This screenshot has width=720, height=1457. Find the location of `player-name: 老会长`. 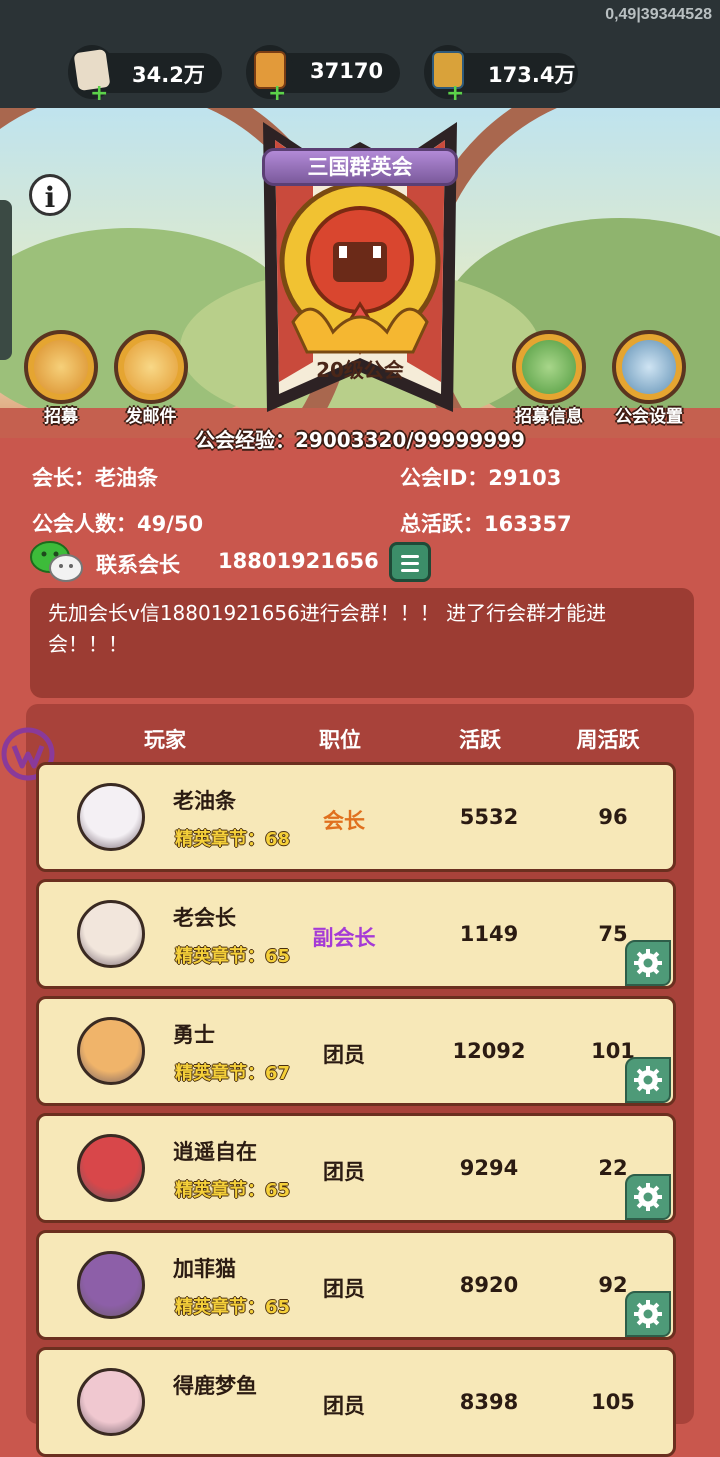

player-name: 老会长 is located at coordinates (204, 918).